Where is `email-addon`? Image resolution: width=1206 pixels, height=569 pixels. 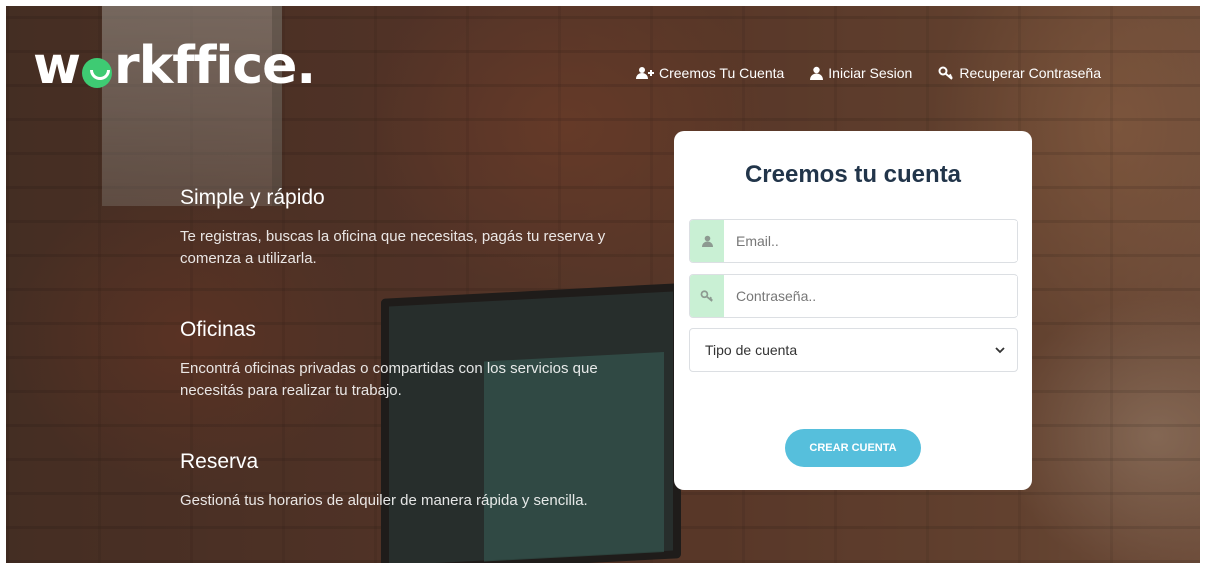
email-addon is located at coordinates (707, 241).